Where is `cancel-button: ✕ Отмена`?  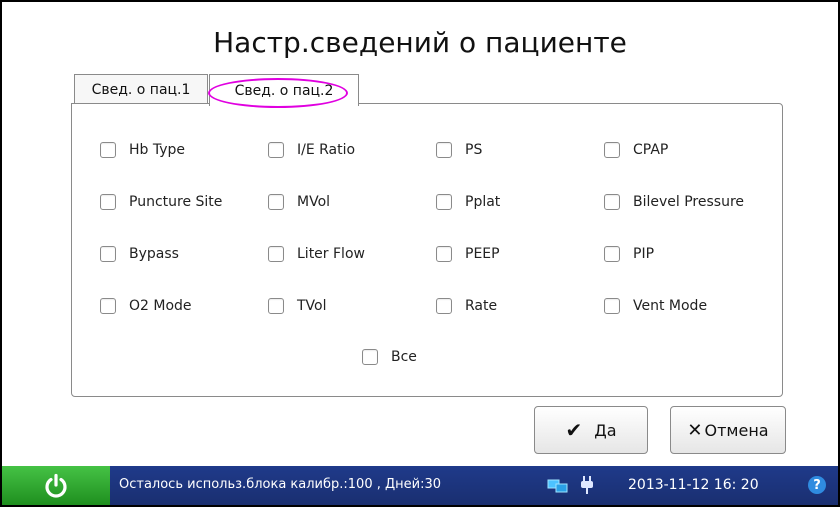 cancel-button: ✕ Отмена is located at coordinates (728, 430).